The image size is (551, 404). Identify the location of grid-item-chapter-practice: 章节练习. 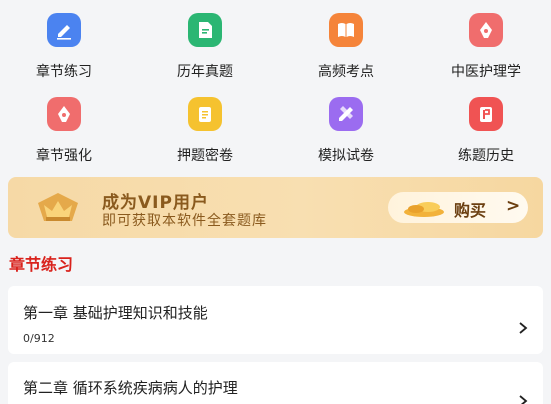
(64, 55).